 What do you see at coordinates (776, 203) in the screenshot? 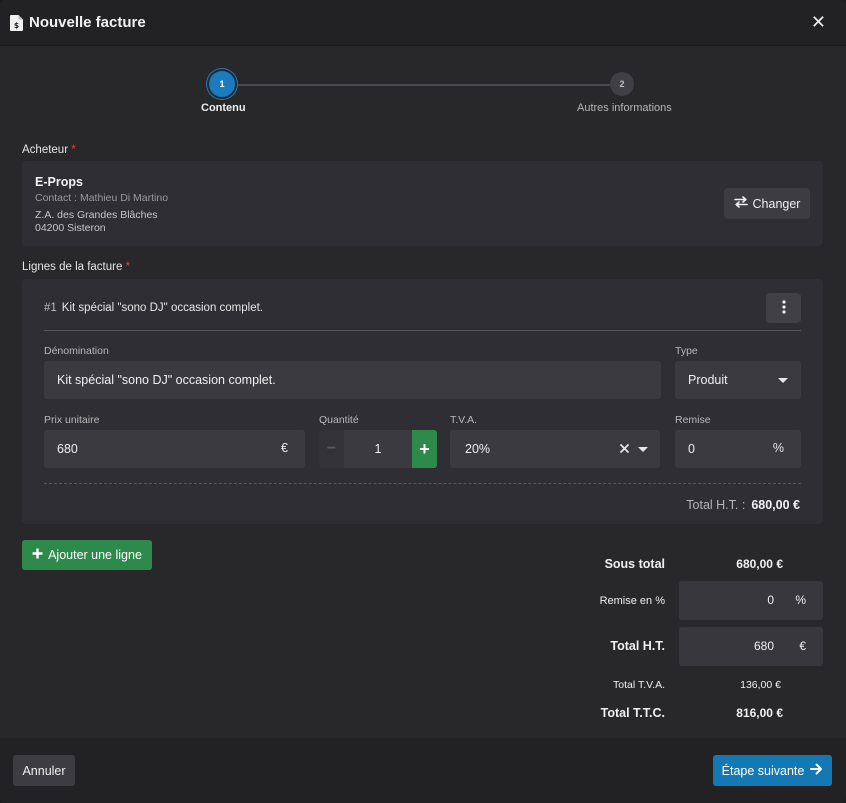
I see `change-button-label: Changer` at bounding box center [776, 203].